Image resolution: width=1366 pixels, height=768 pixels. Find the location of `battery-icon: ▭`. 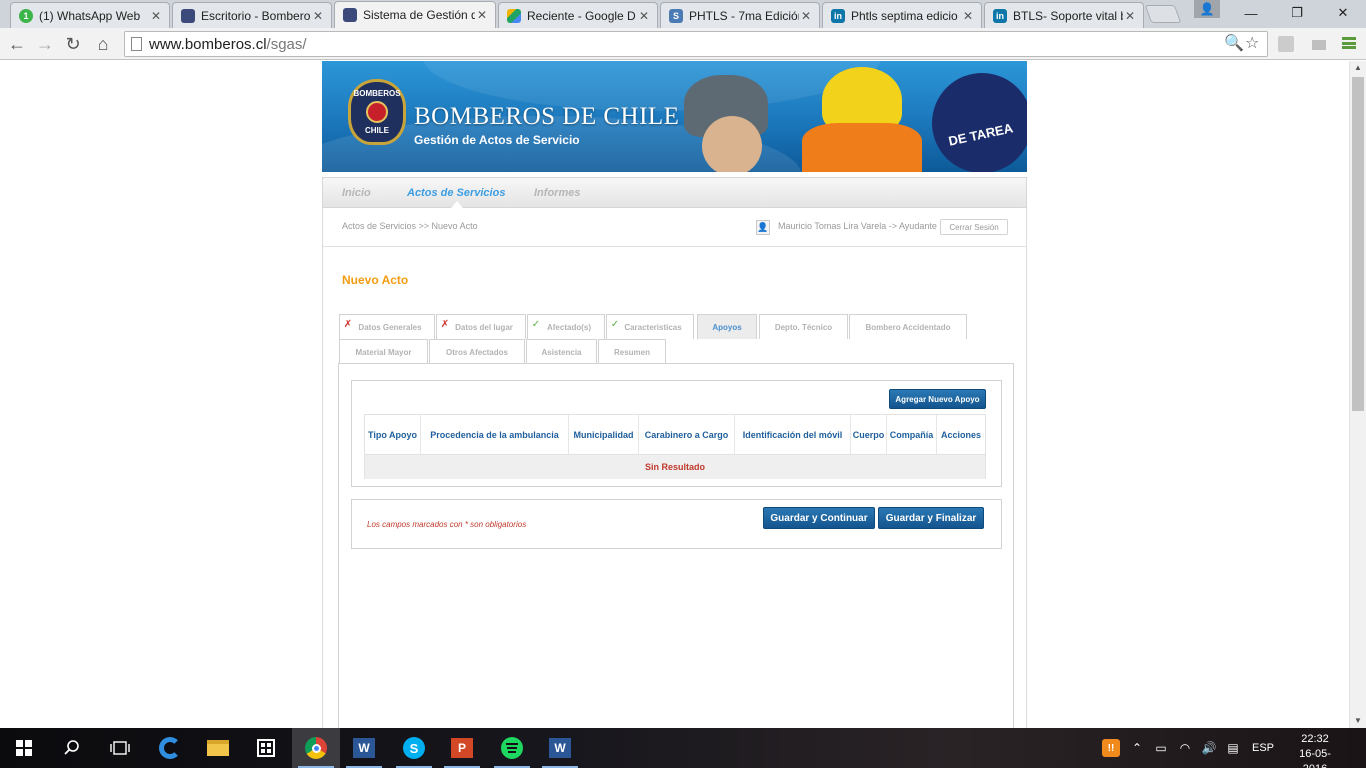

battery-icon: ▭ is located at coordinates (1161, 748).